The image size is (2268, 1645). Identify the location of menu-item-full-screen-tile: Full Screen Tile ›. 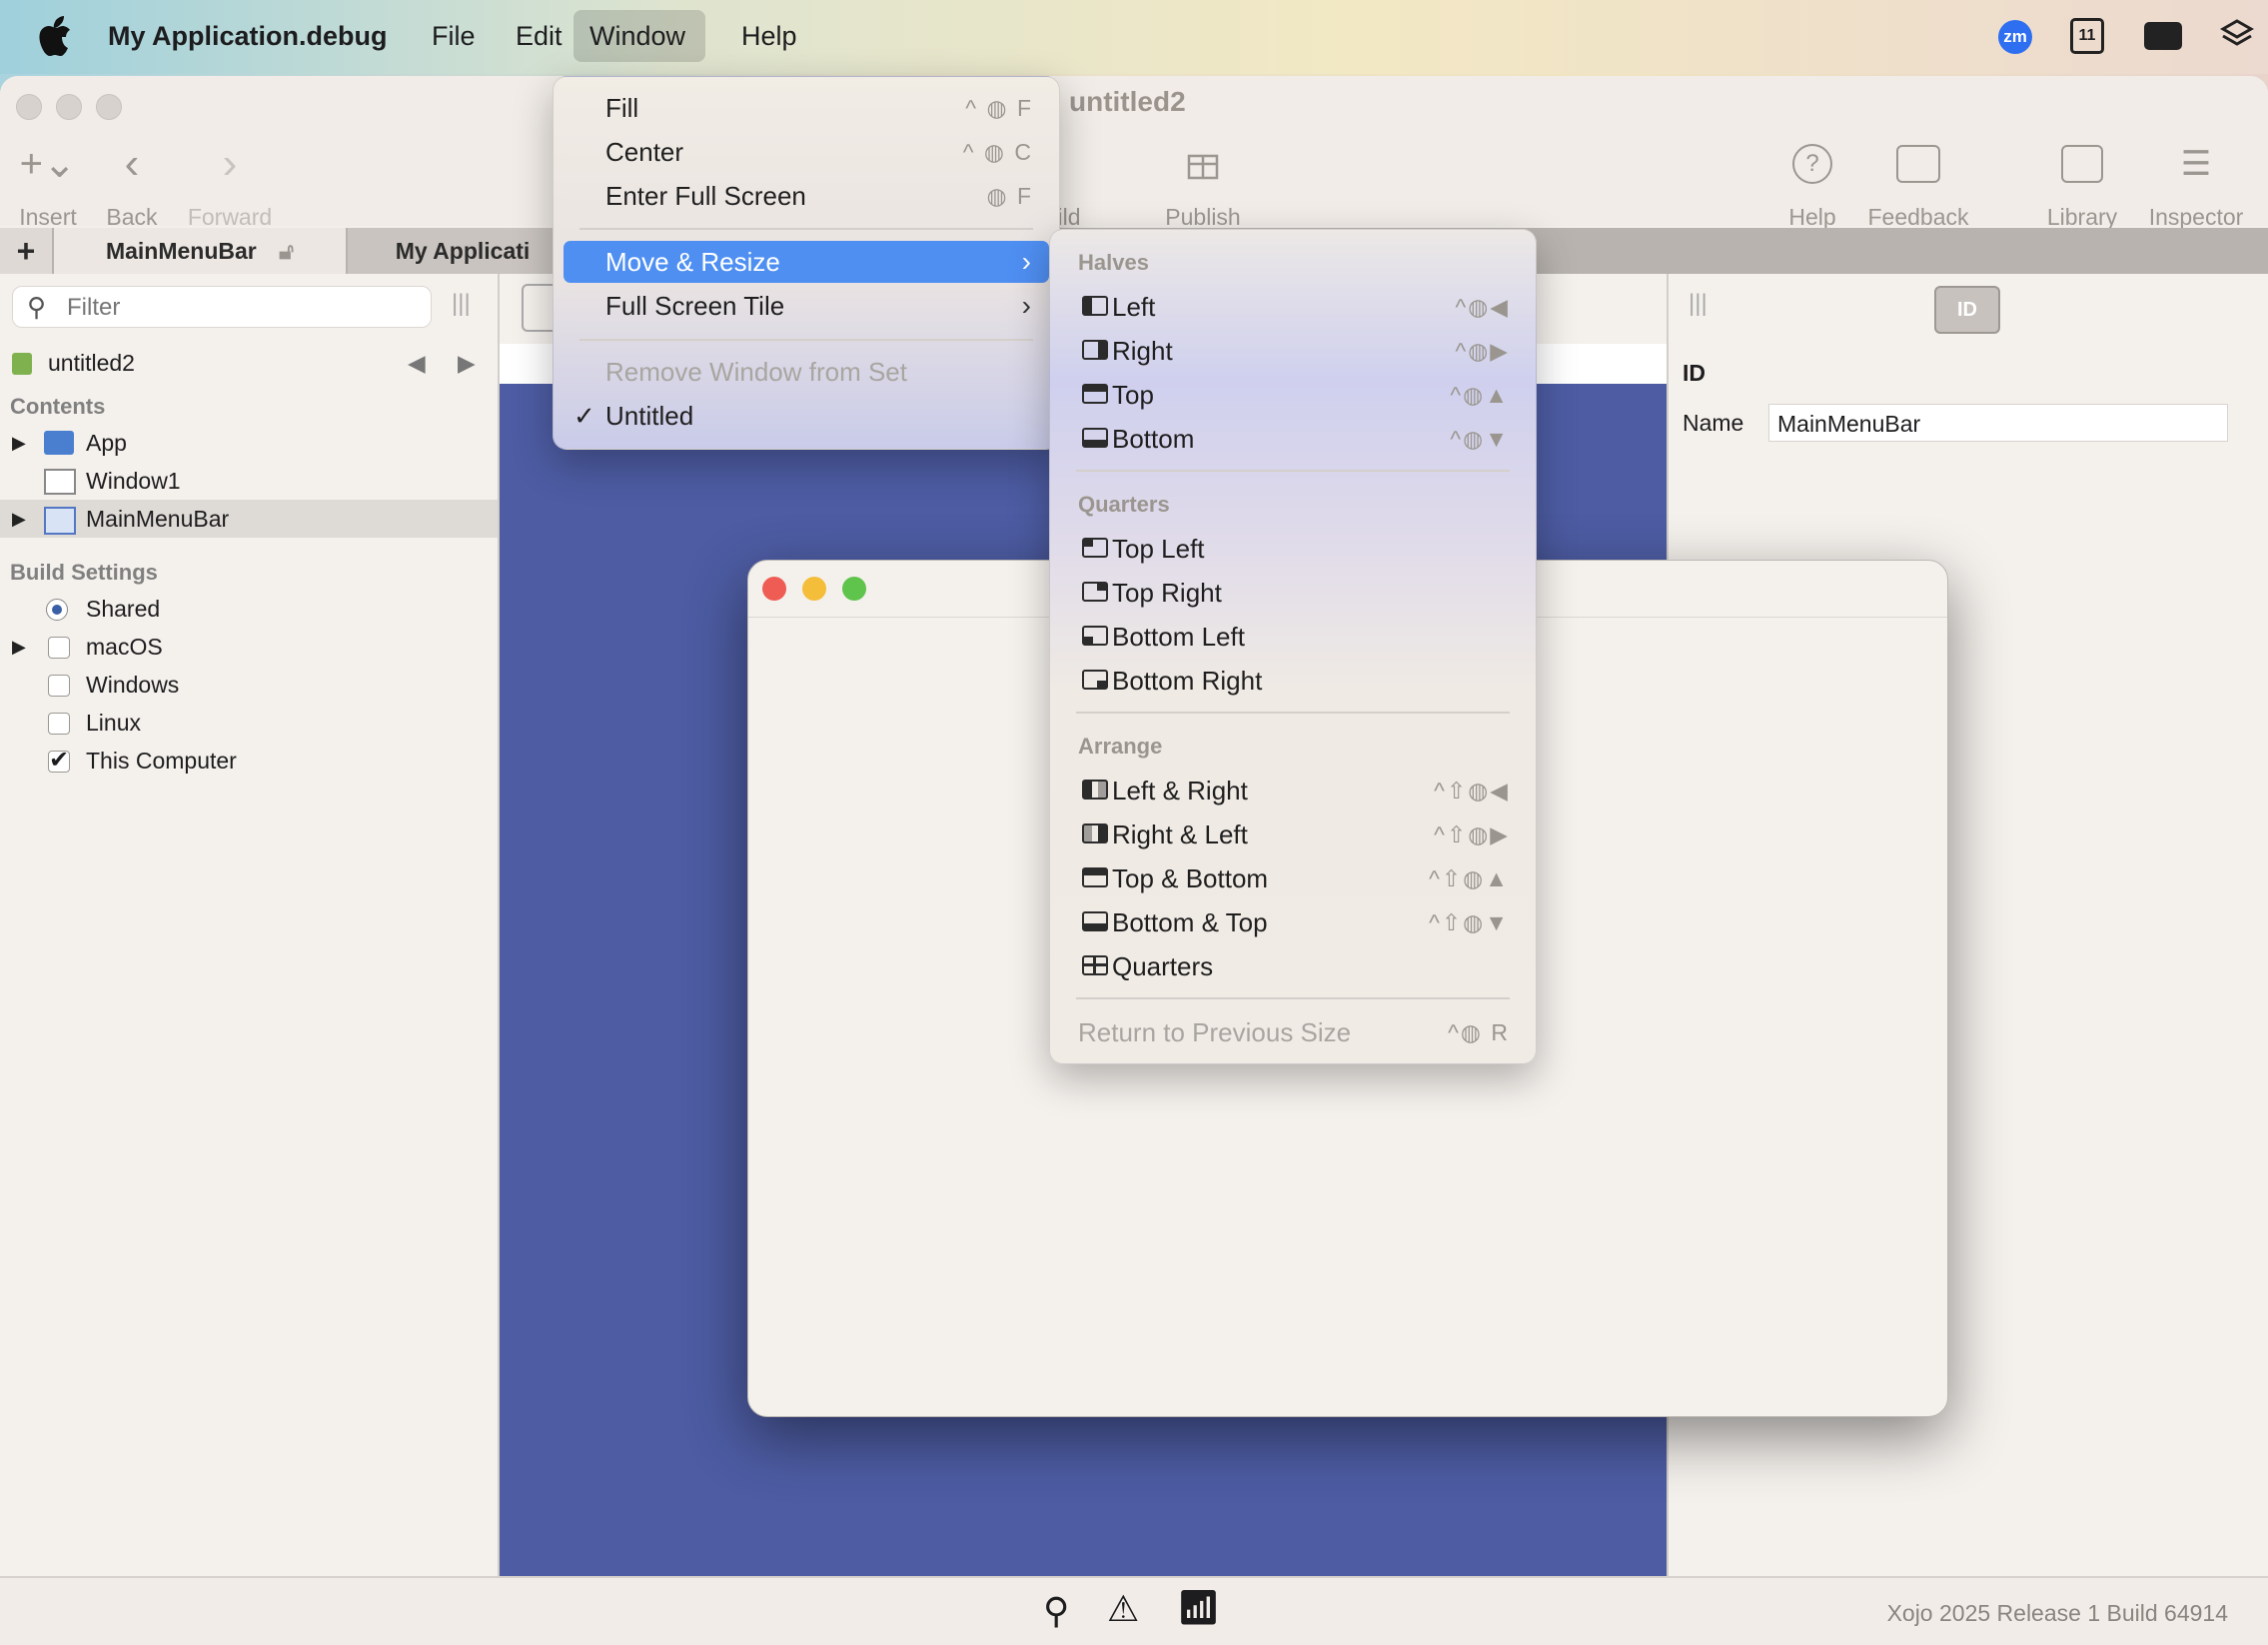
(806, 306).